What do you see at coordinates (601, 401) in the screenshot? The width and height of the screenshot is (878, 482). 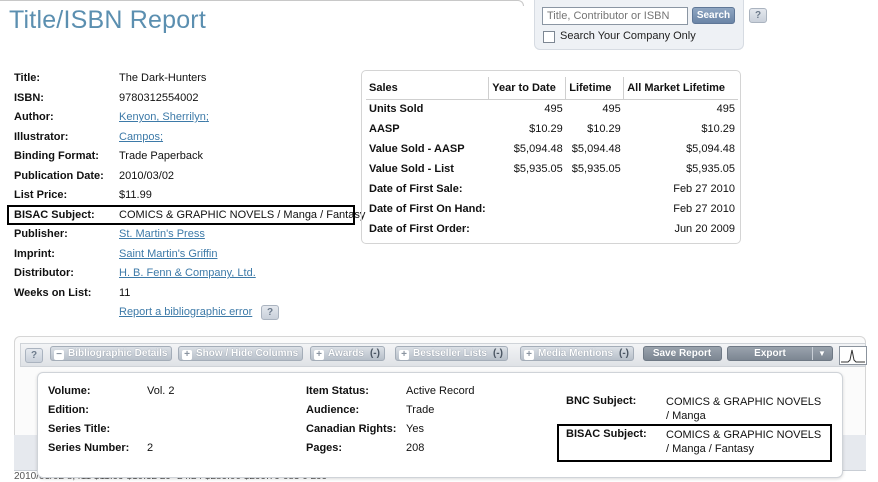 I see `bnc-subject-label: BNC Subject:` at bounding box center [601, 401].